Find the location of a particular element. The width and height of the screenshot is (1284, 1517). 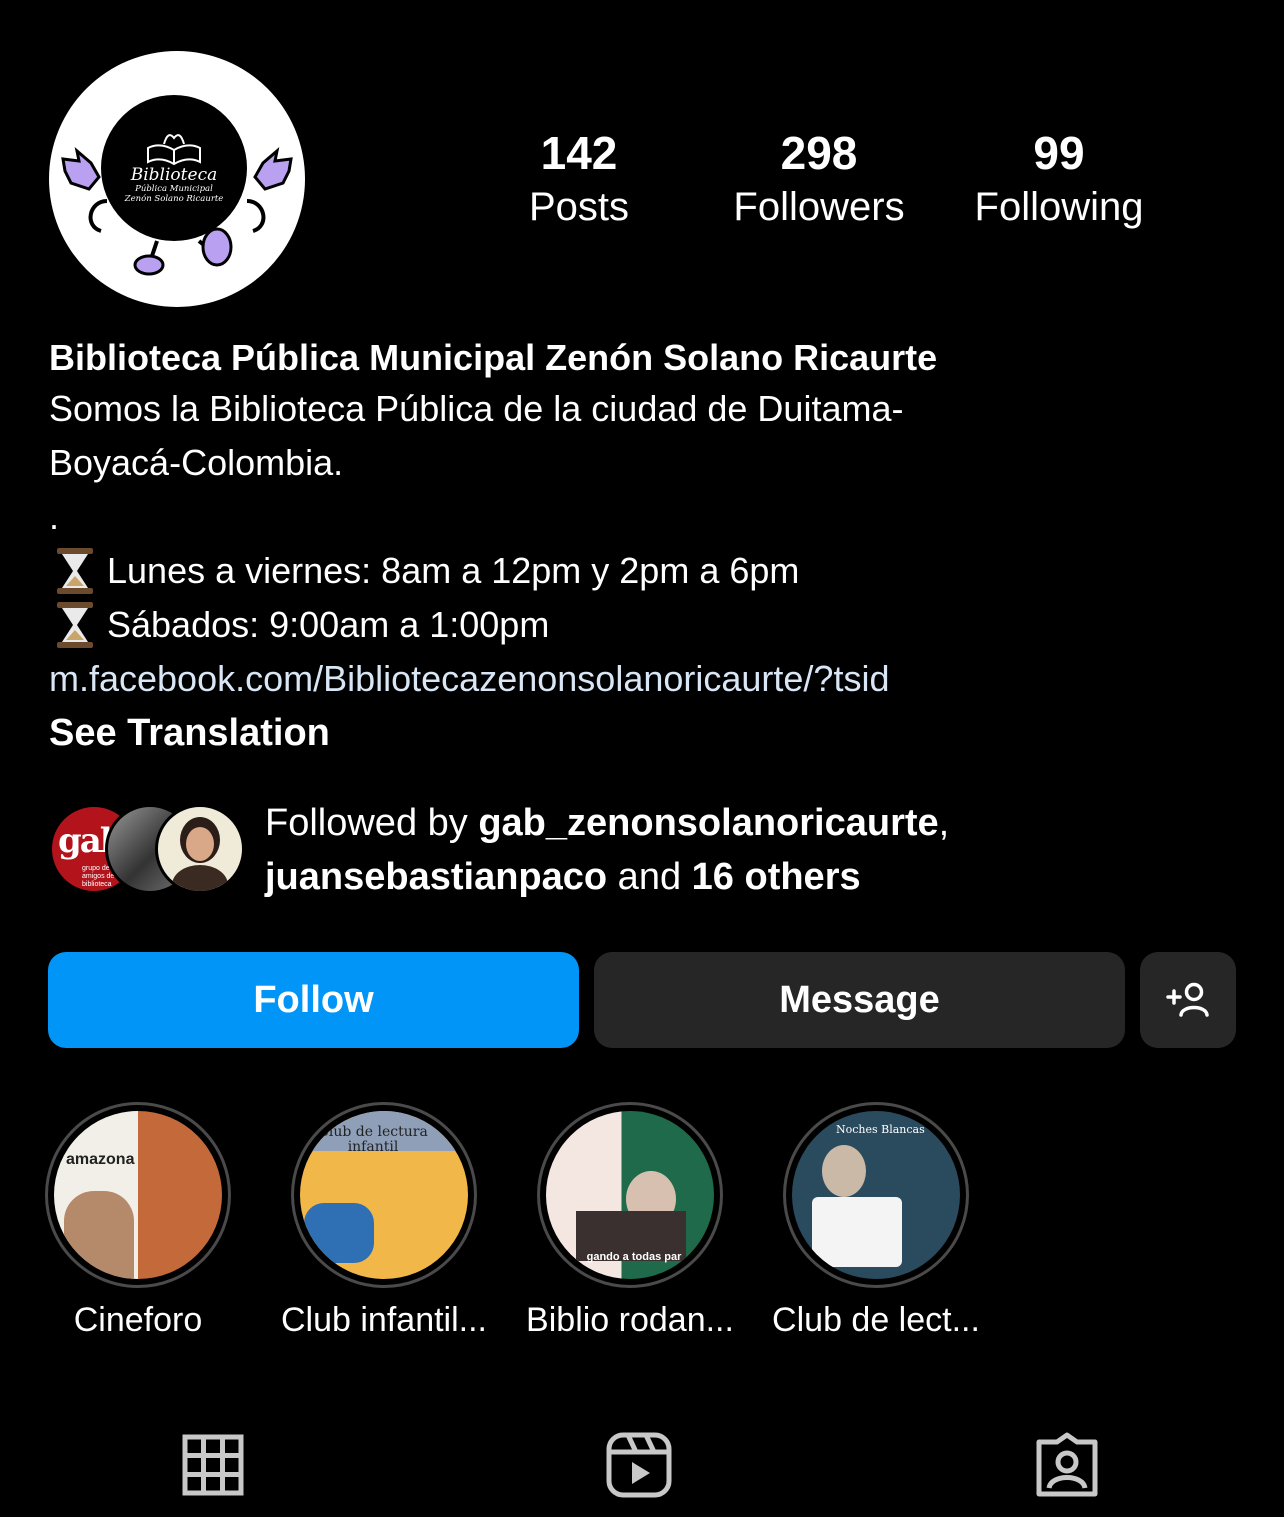

hours-saturday-text: Sábados: 9:00am a 1:00pm is located at coordinates (328, 624).